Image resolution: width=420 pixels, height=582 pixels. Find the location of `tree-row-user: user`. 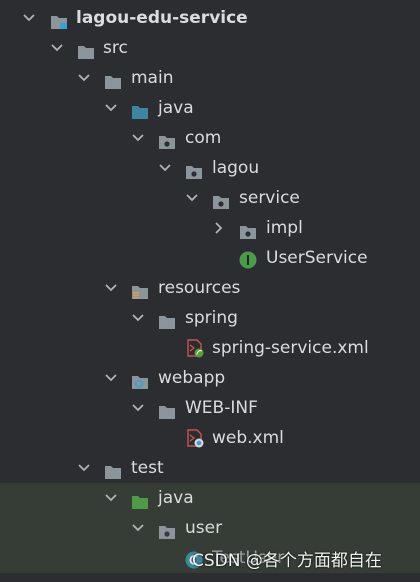

tree-row-user: user is located at coordinates (210, 528).